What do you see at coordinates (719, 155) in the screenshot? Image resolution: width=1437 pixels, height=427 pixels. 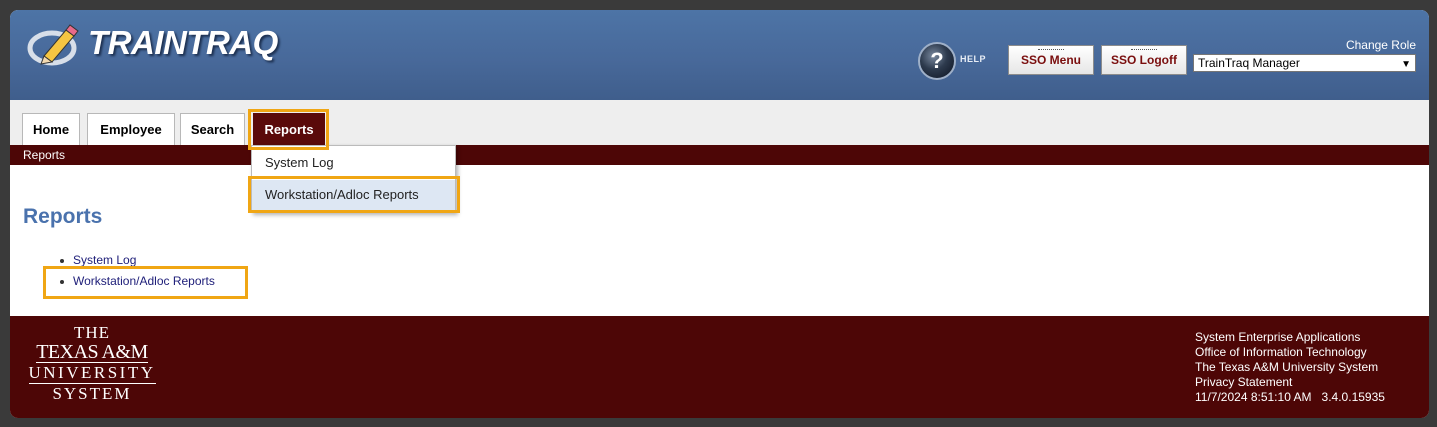 I see `breadcrumb-bar: Reports` at bounding box center [719, 155].